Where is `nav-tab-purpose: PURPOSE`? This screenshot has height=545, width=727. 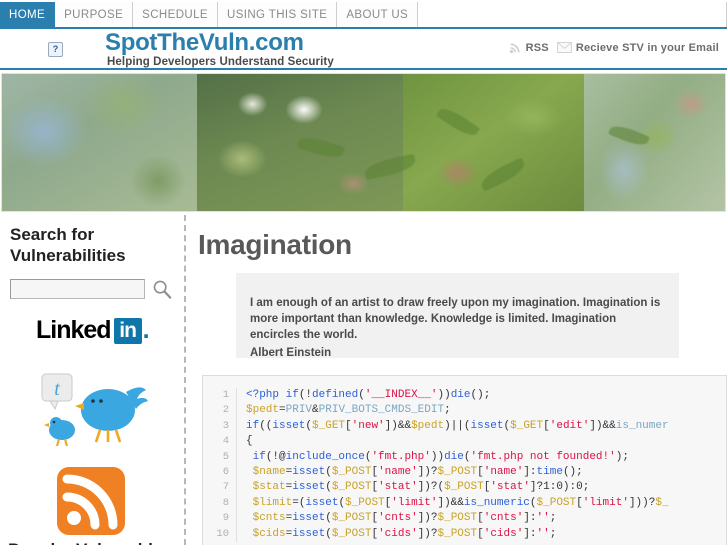 nav-tab-purpose: PURPOSE is located at coordinates (94, 14).